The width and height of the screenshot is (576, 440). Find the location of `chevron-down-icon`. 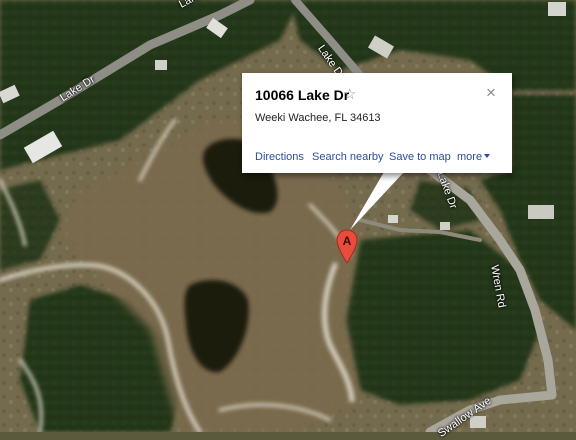

chevron-down-icon is located at coordinates (487, 156).